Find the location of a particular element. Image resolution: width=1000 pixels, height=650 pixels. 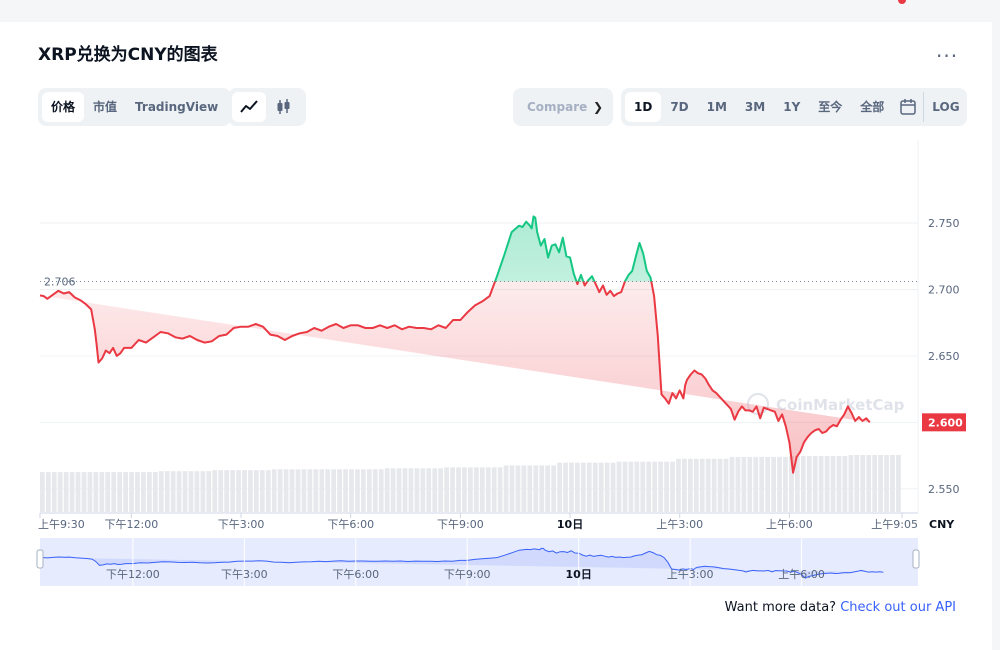

x-tick-label: 下午9:00 is located at coordinates (460, 524).